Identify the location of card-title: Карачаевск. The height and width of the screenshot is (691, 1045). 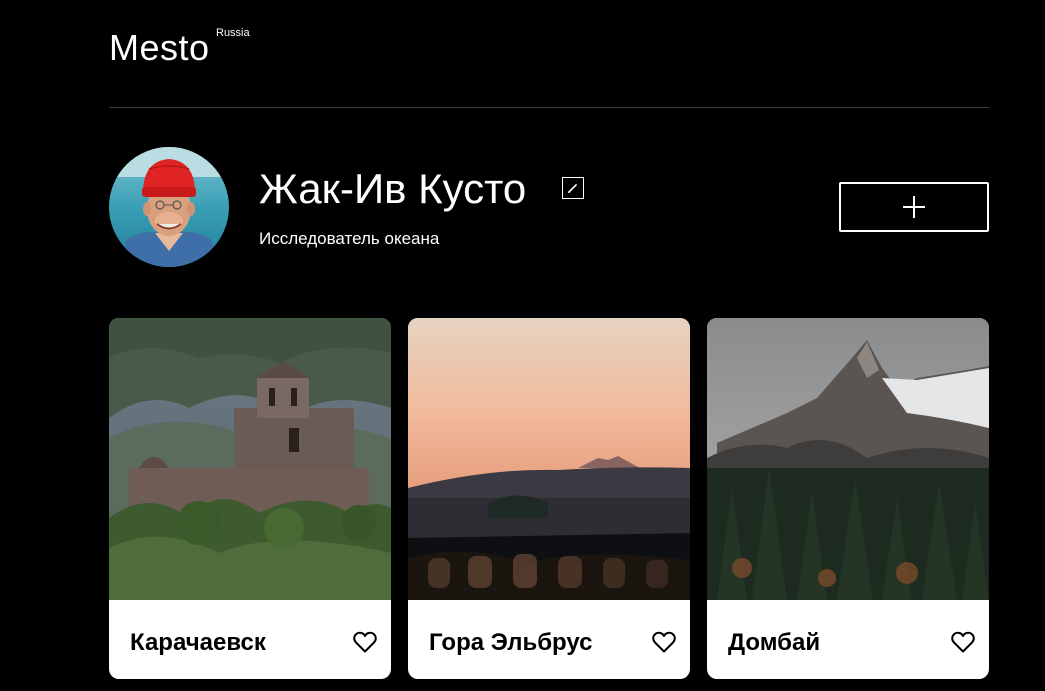
(198, 642).